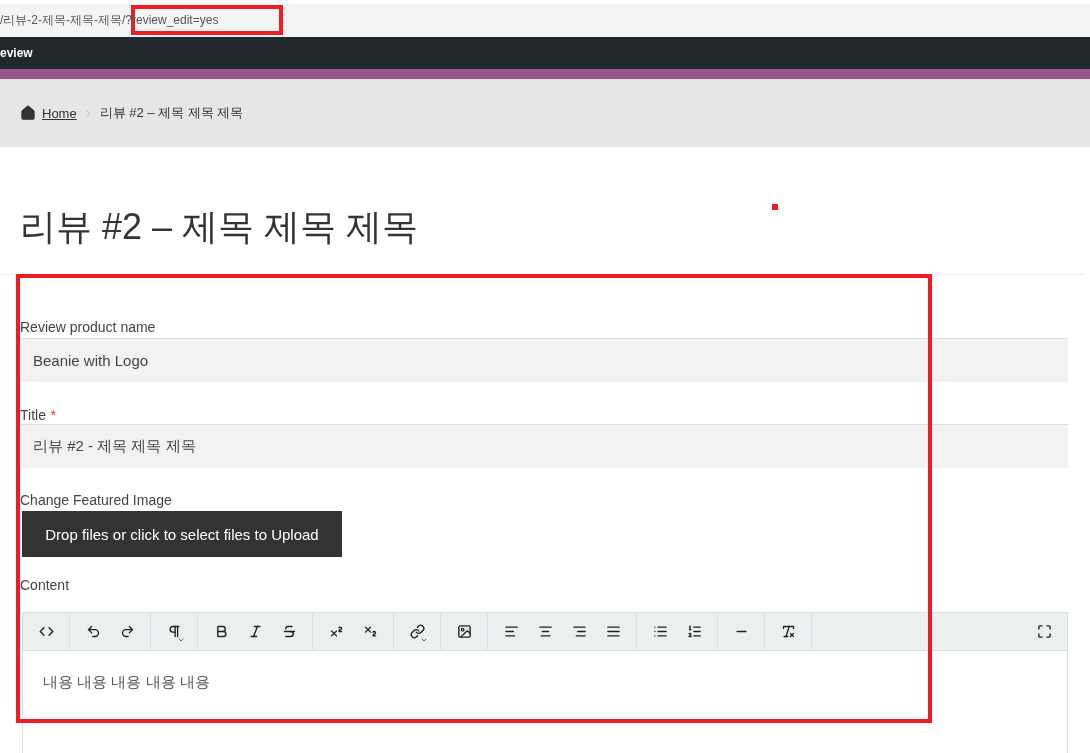  Describe the element at coordinates (28, 113) in the screenshot. I see `home-icon` at that location.